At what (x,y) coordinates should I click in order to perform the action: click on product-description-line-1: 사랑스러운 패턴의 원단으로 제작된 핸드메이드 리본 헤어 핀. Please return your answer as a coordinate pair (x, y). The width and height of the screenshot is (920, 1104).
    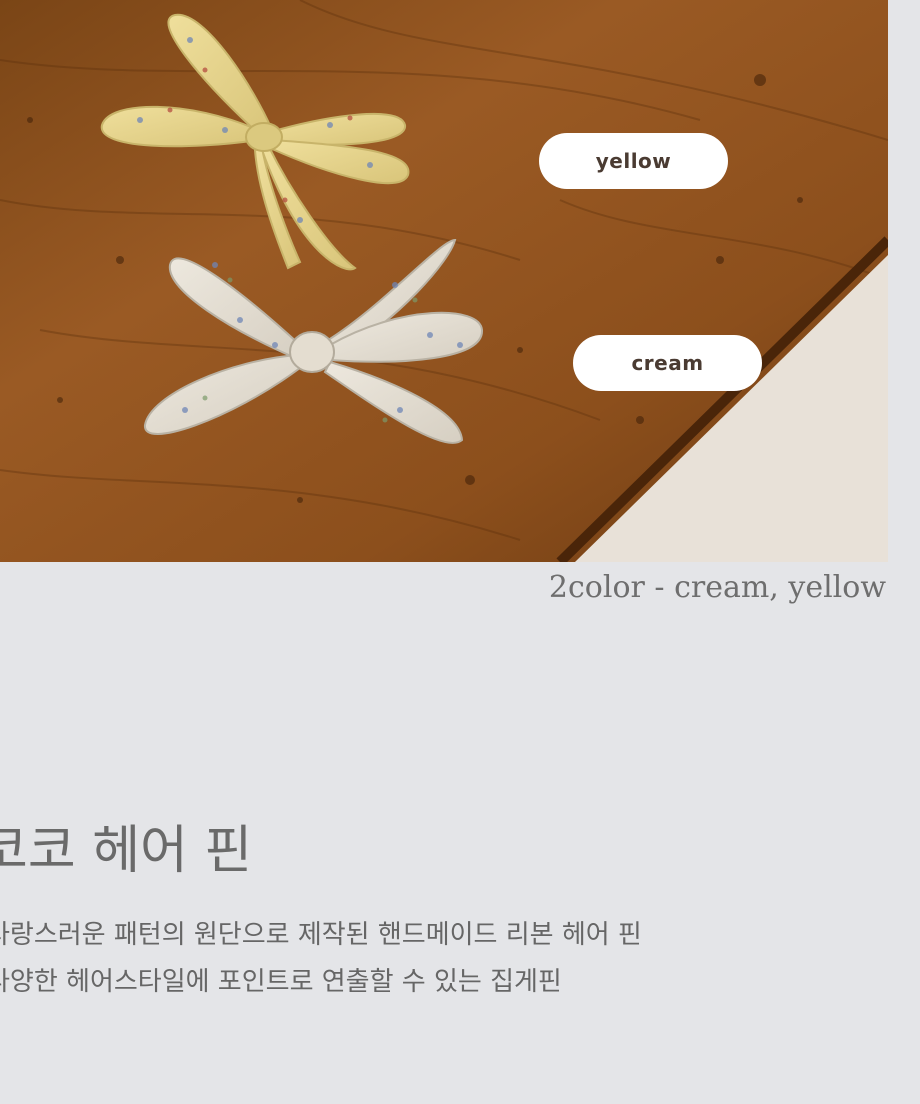
    Looking at the image, I should click on (321, 935).